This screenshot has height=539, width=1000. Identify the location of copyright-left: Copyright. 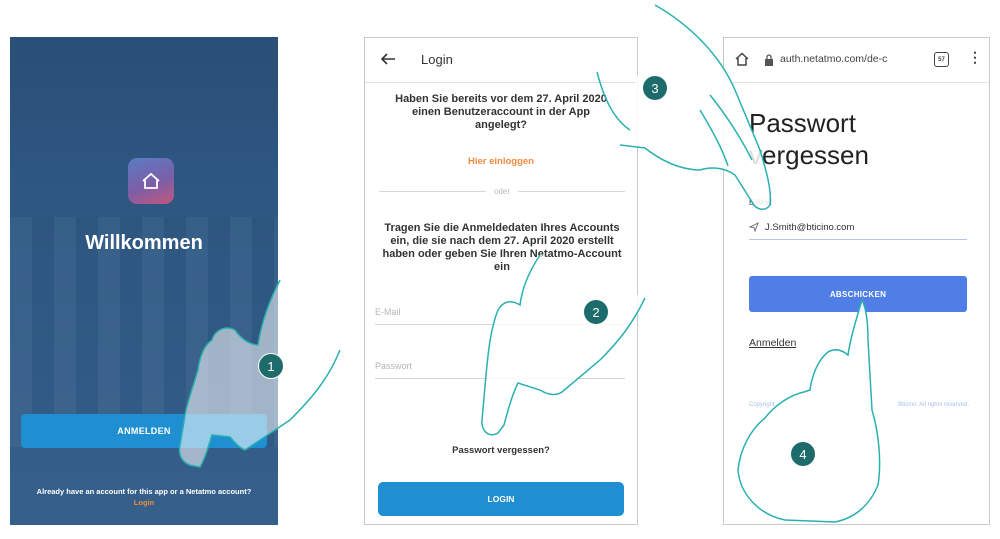
(762, 405).